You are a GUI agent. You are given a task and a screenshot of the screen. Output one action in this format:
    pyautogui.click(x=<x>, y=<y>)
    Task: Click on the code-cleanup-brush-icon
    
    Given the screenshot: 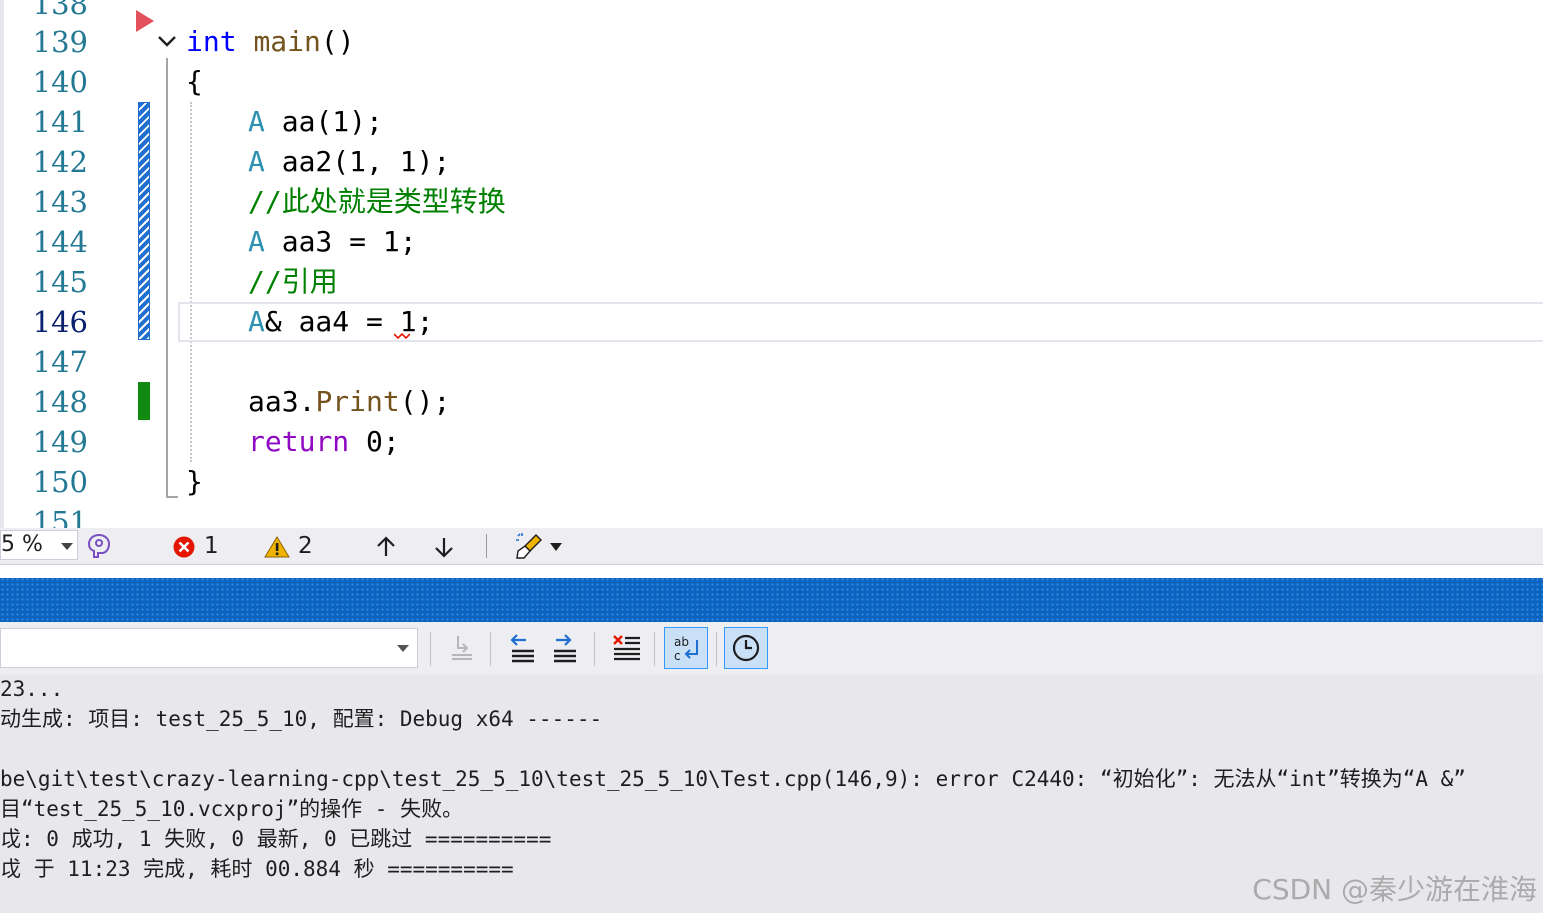 What is the action you would take?
    pyautogui.click(x=529, y=546)
    